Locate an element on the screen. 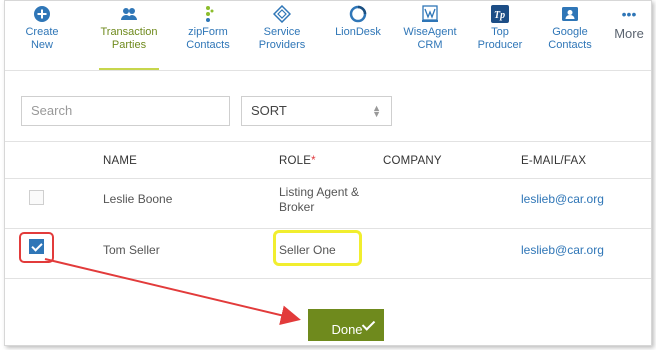  tab-liondesk: LionDesk is located at coordinates (358, 22).